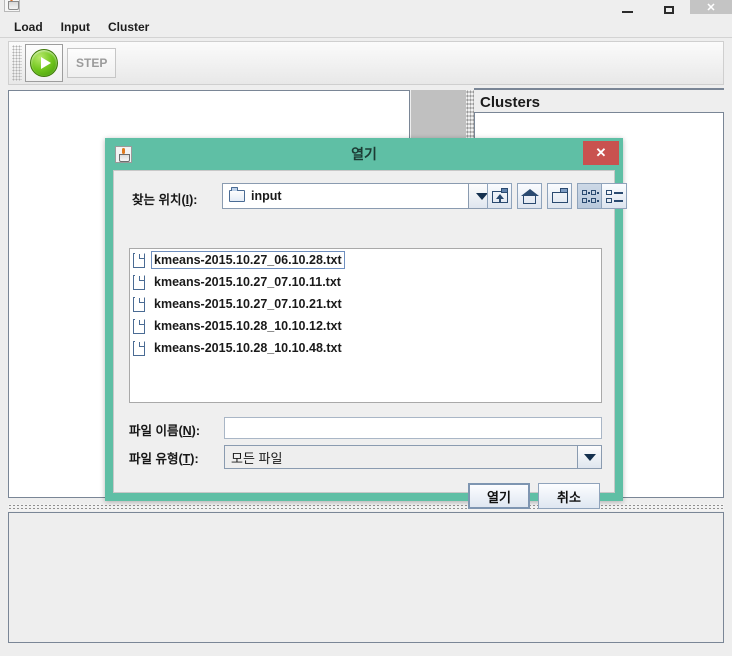 The height and width of the screenshot is (656, 732). Describe the element at coordinates (510, 102) in the screenshot. I see `clusters-panel-title: Clusters` at that location.